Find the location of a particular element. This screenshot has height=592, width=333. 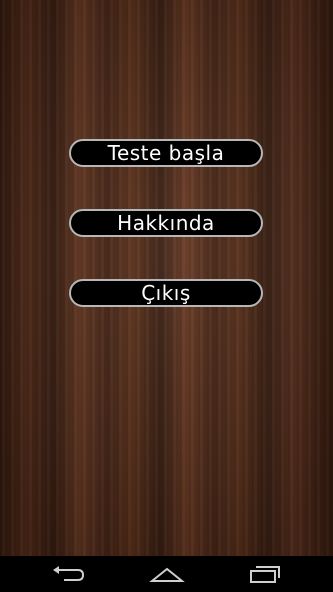

recents-icon is located at coordinates (265, 574).